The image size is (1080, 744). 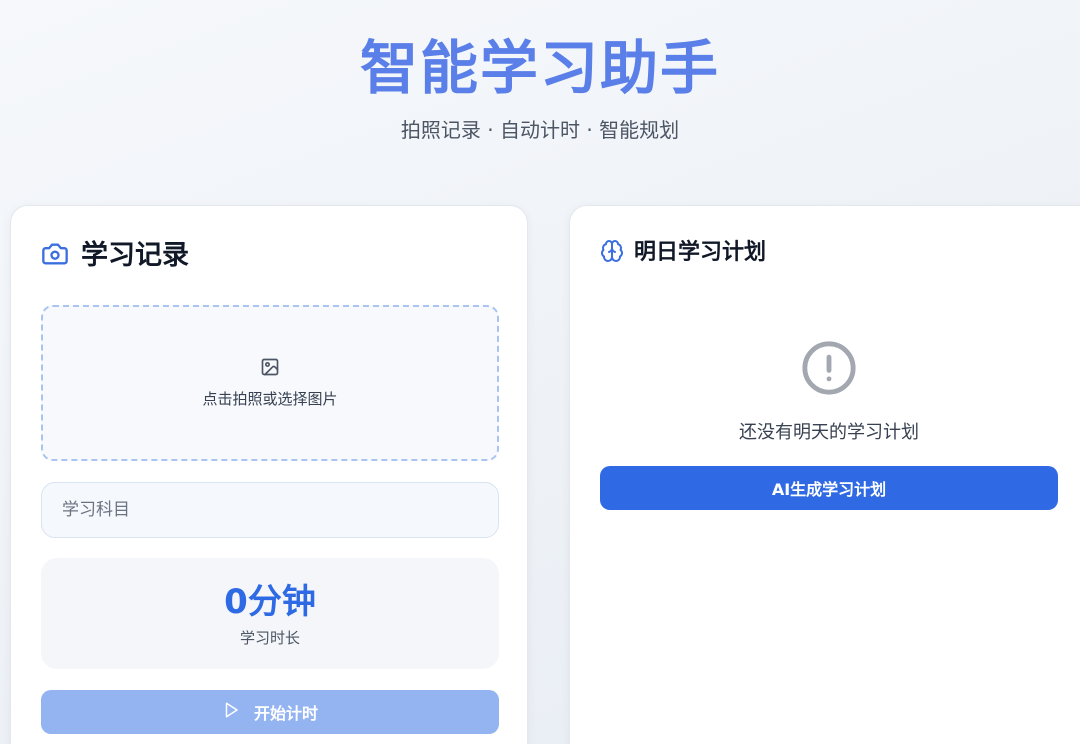 I want to click on subject-input, so click(x=270, y=510).